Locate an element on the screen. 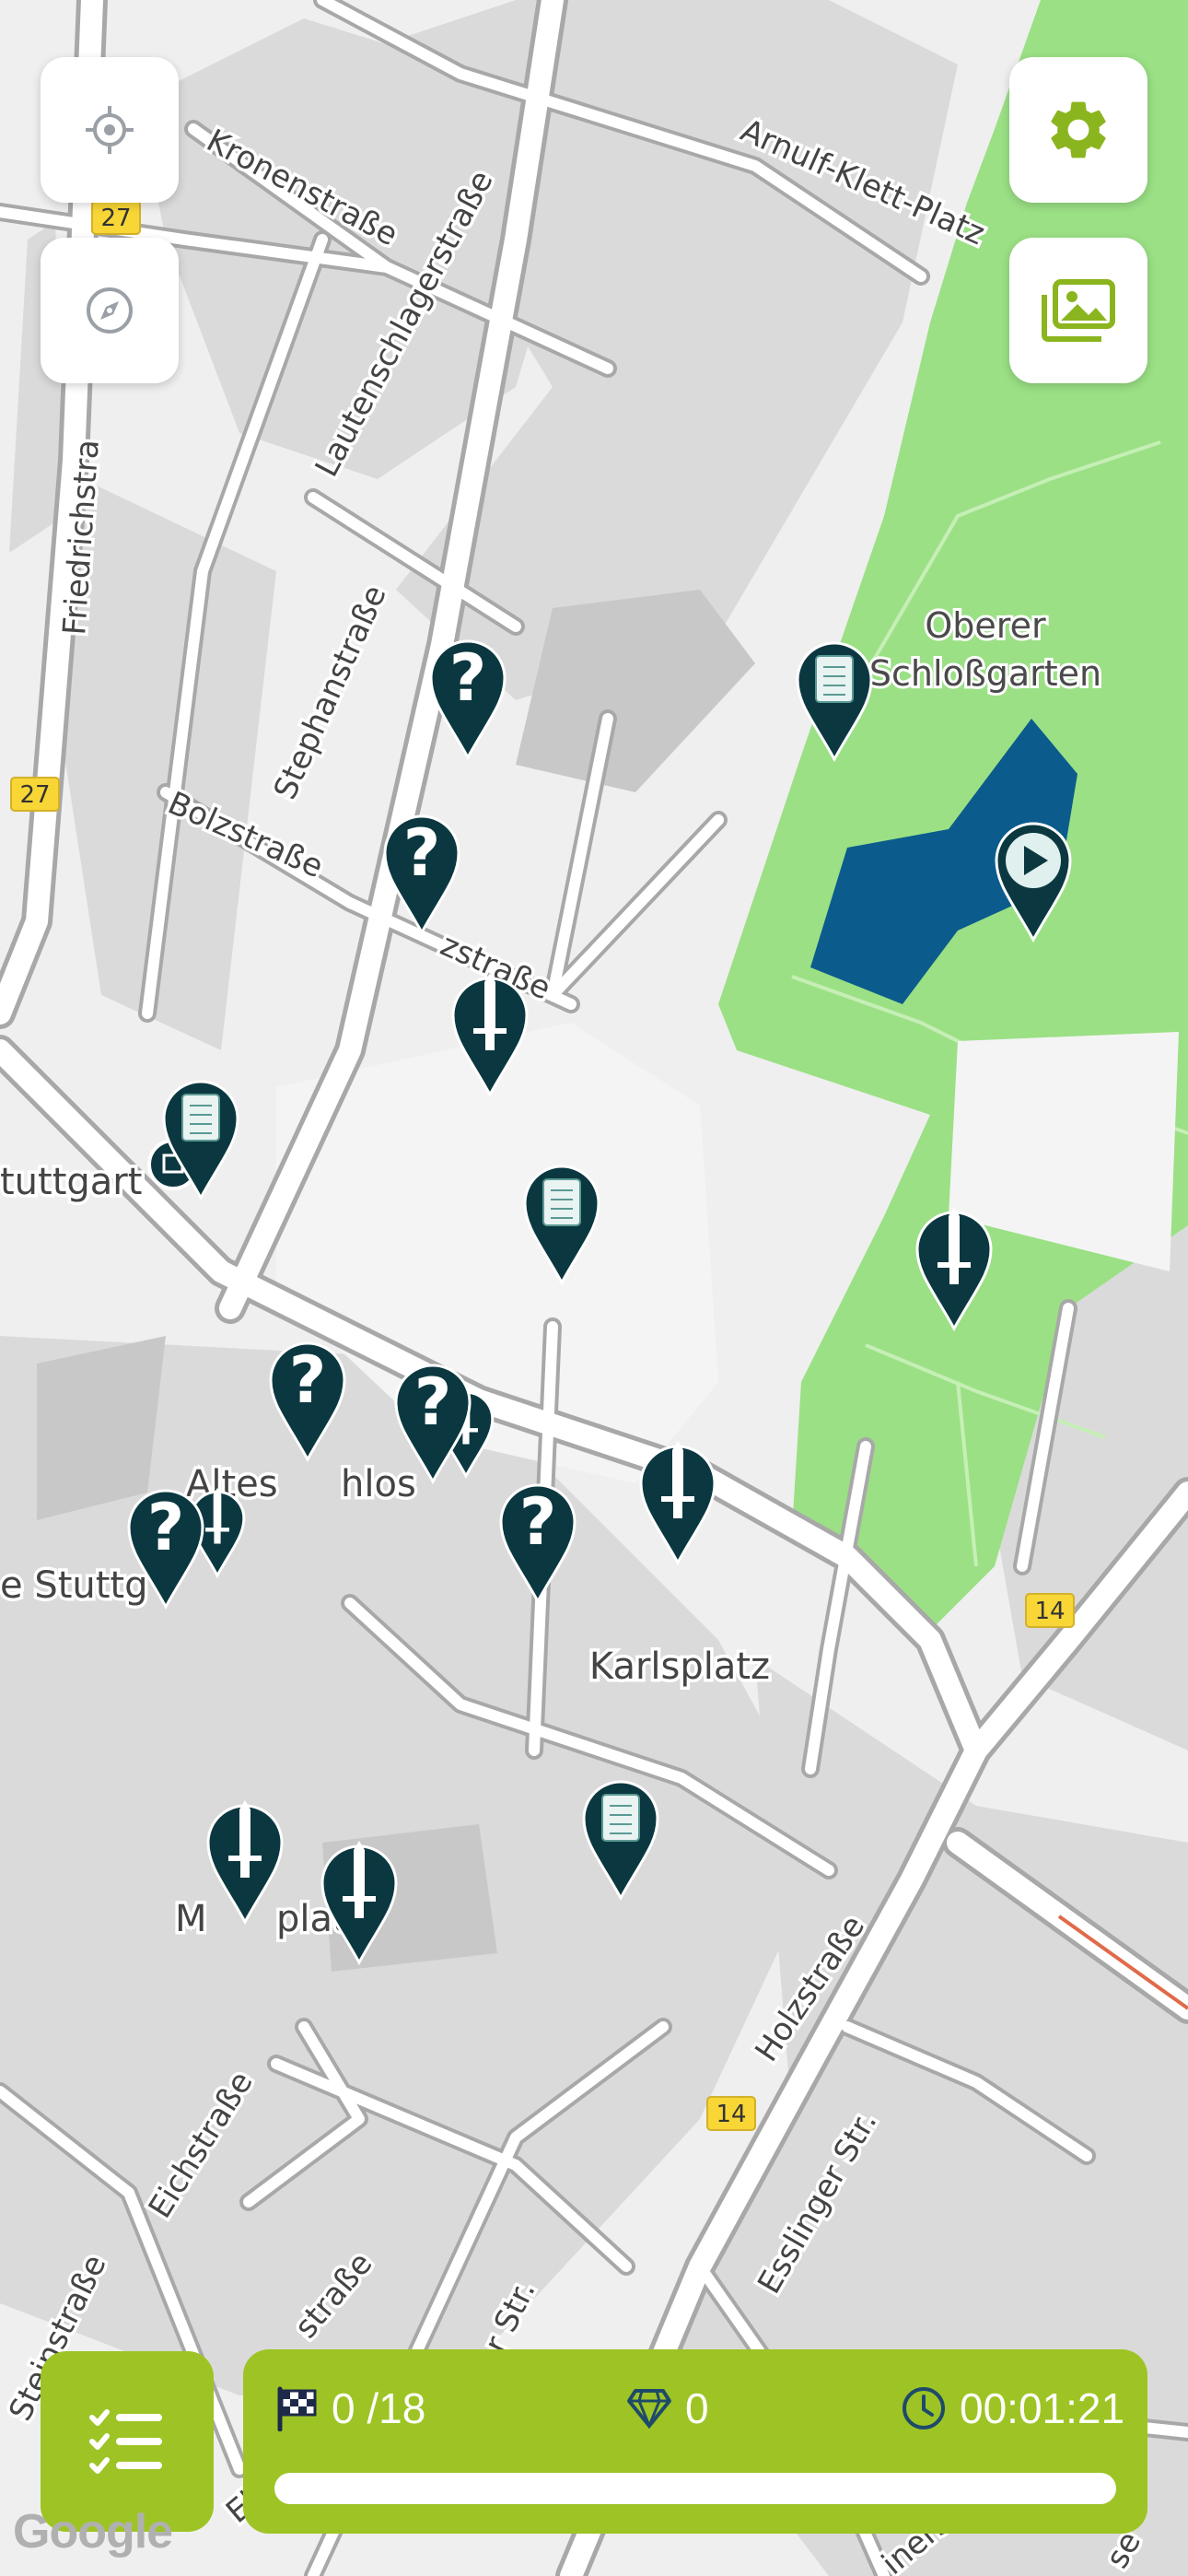  quest-count-text: 0 /18 is located at coordinates (379, 2408).